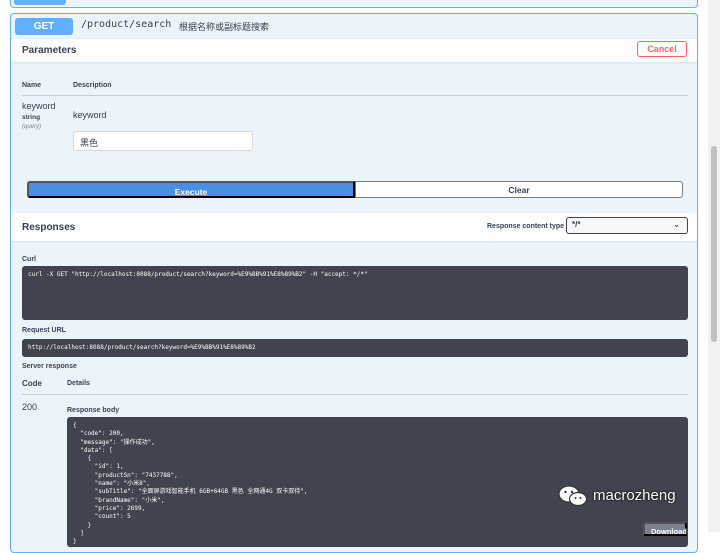 Image resolution: width=720 pixels, height=553 pixels. Describe the element at coordinates (573, 496) in the screenshot. I see `wechat-icon` at that location.